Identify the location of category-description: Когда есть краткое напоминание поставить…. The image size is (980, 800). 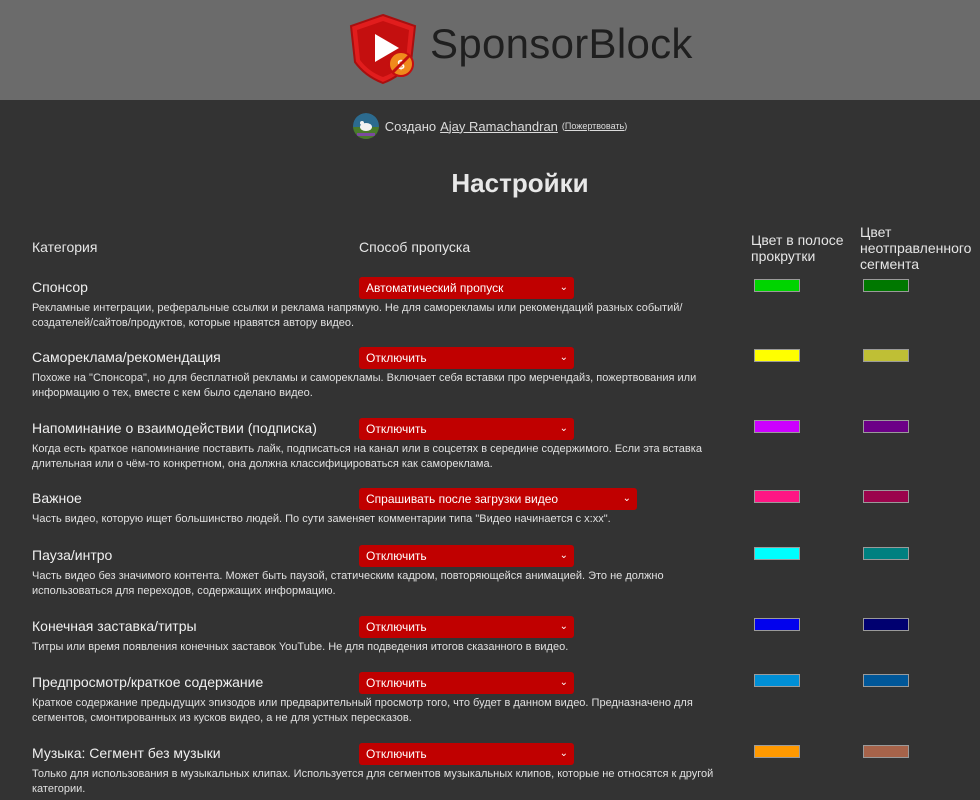
(367, 456).